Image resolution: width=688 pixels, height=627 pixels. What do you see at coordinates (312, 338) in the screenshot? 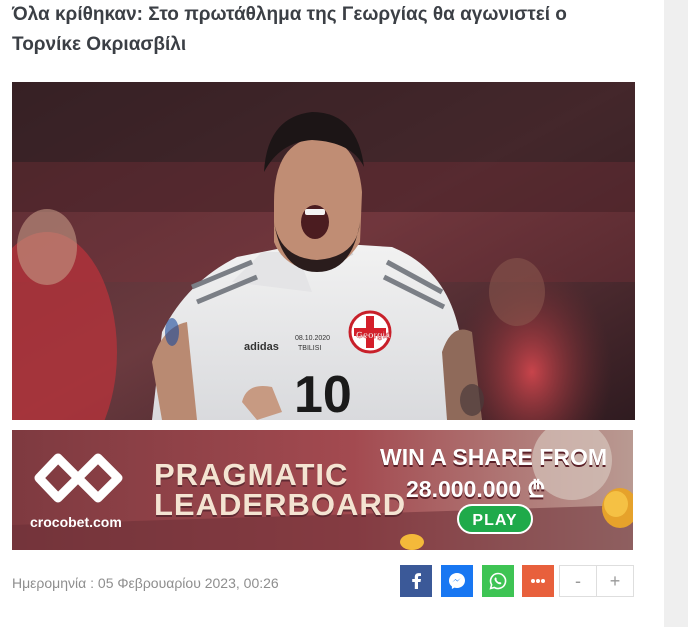
I see `hero-shirt-date: 08.10.2020` at bounding box center [312, 338].